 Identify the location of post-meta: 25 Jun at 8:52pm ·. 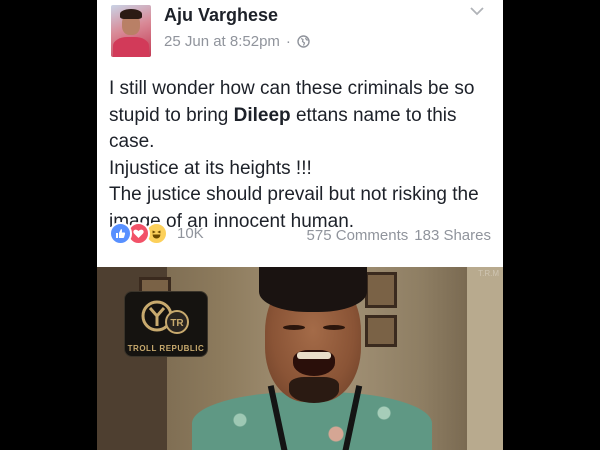
(237, 41).